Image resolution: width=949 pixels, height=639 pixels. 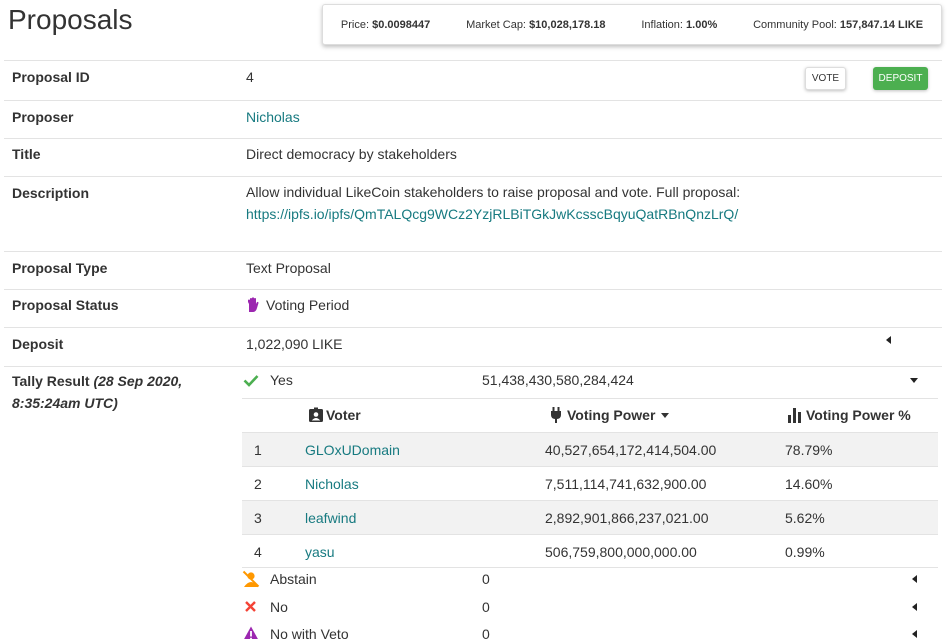 What do you see at coordinates (473, 270) in the screenshot?
I see `proposal-type-row: Proposal Type Text Proposal` at bounding box center [473, 270].